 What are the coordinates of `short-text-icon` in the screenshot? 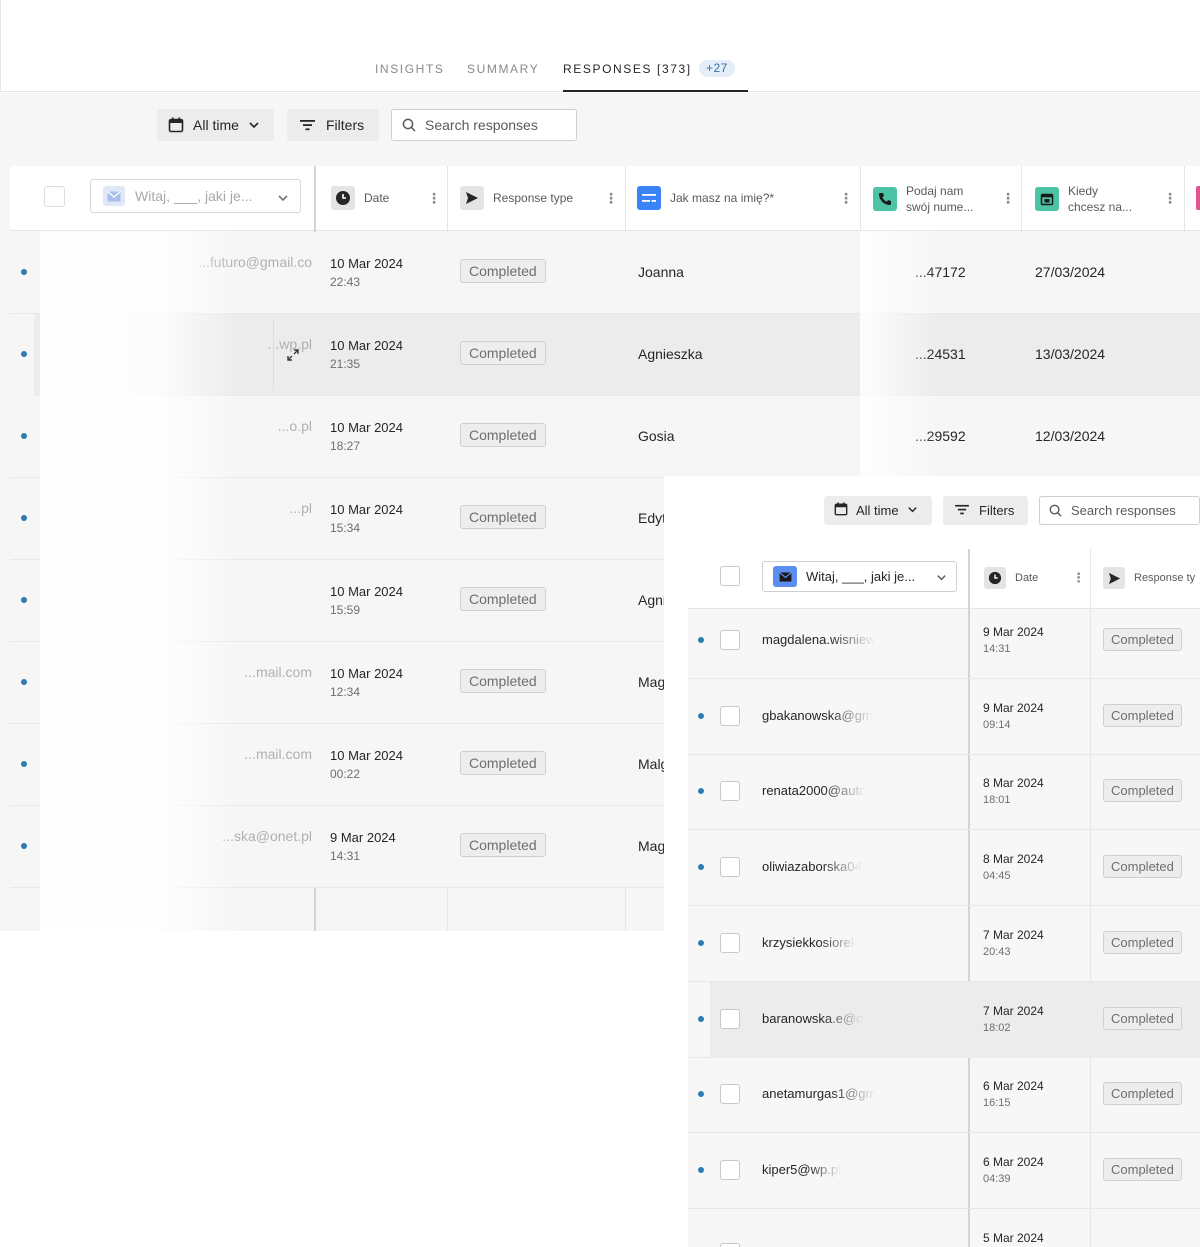 It's located at (649, 198).